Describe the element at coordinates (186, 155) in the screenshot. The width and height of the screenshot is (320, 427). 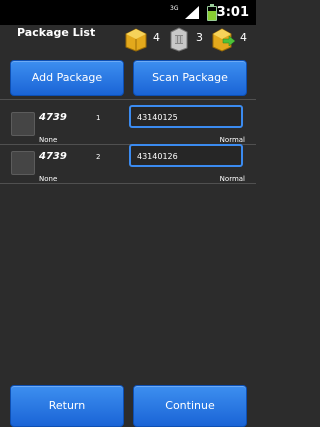
I see `barcode-input: 43140126` at that location.